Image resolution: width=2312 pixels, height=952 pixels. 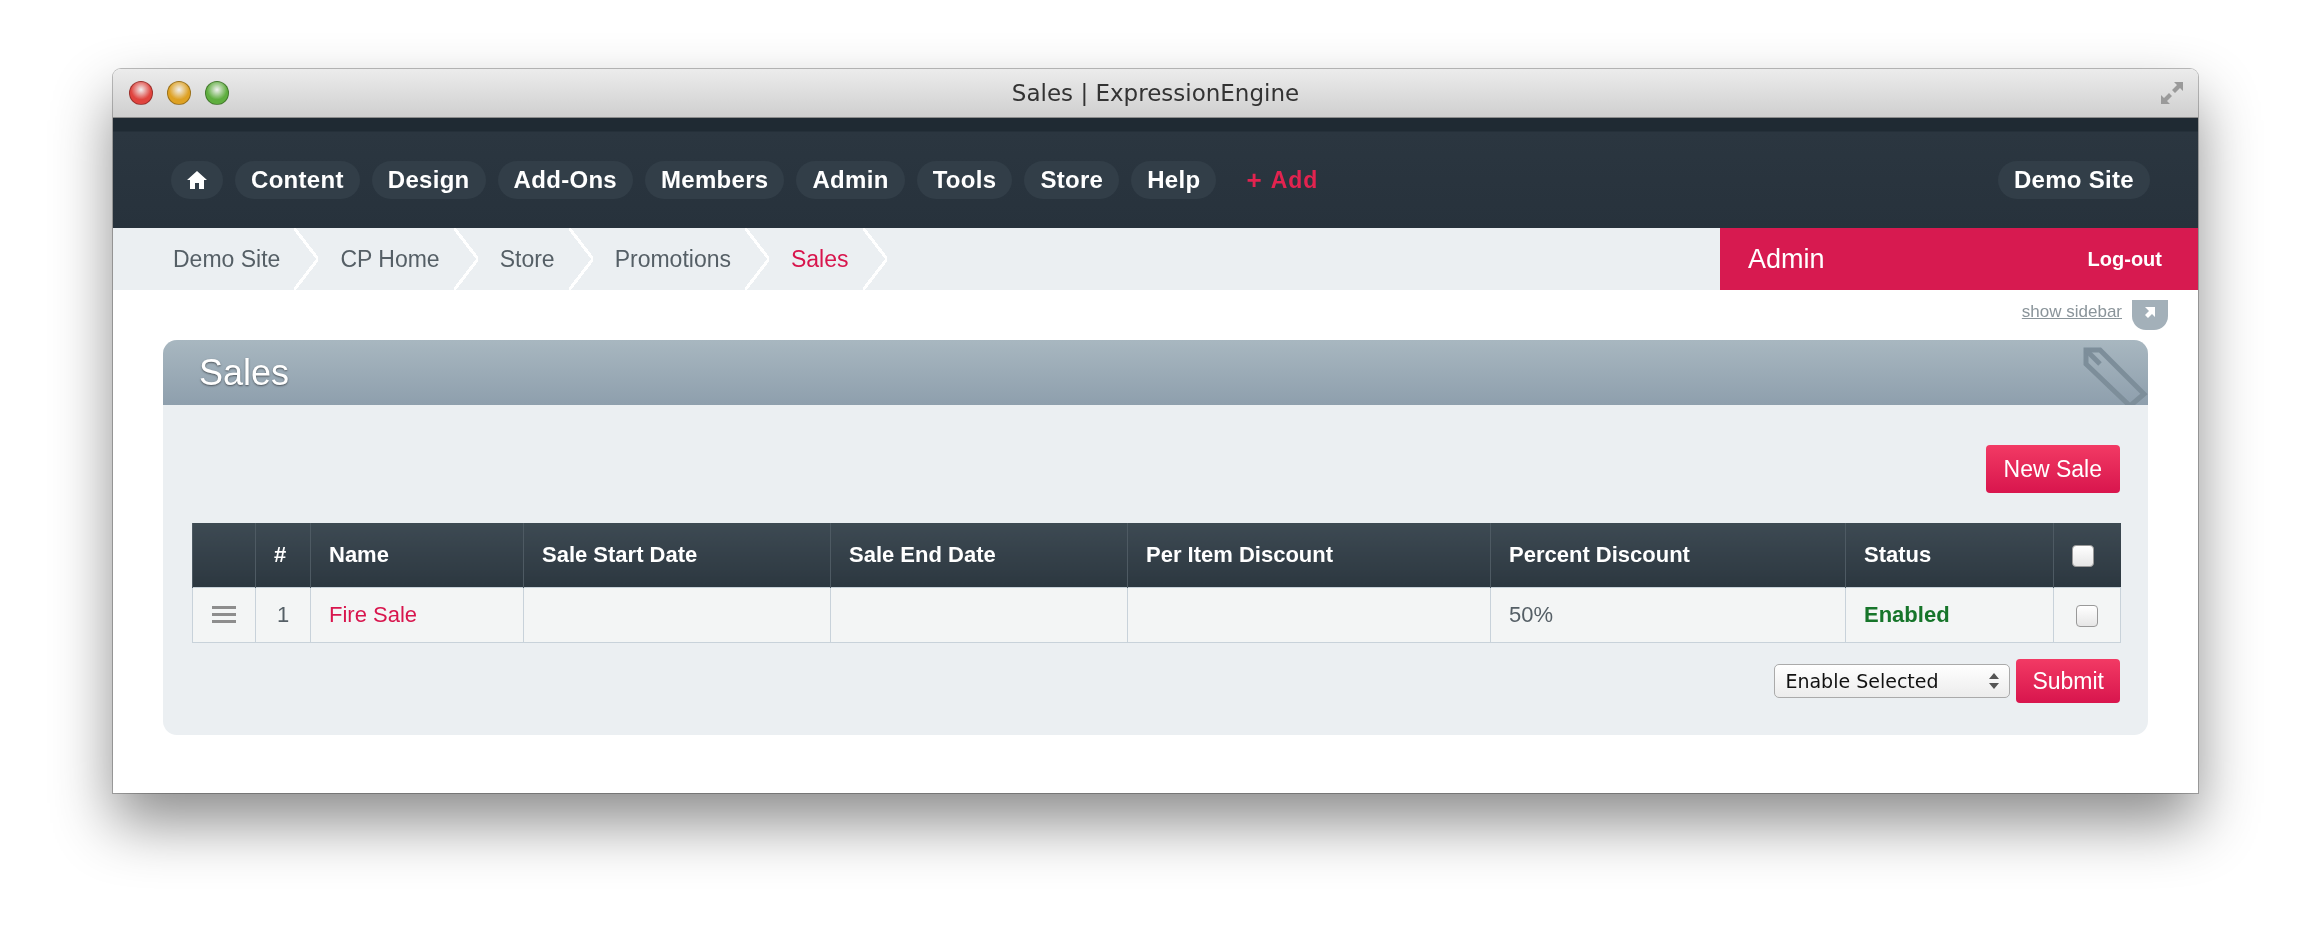 What do you see at coordinates (546, 259) in the screenshot?
I see `breadcrumb-link: Store` at bounding box center [546, 259].